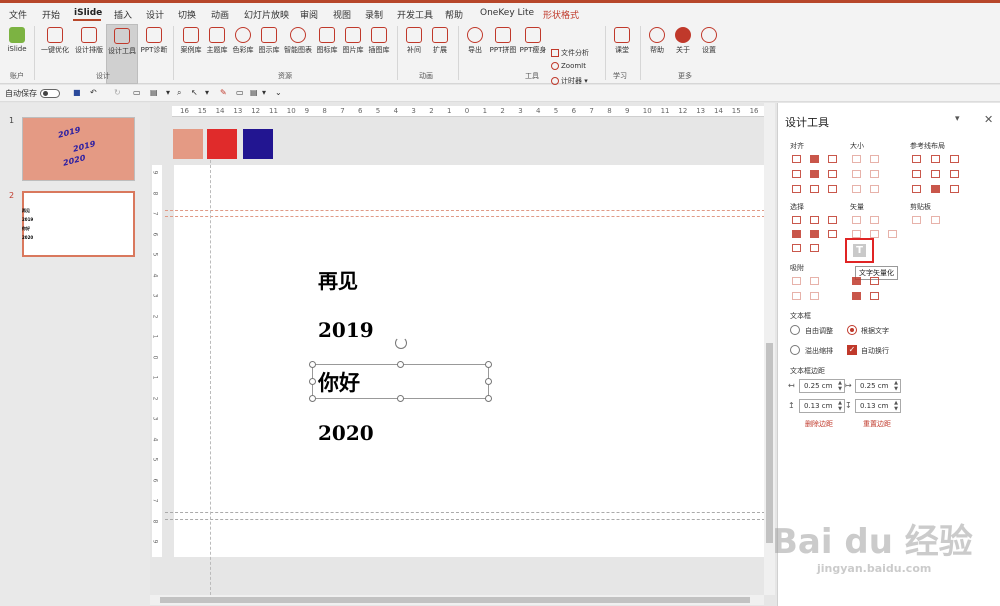  I want to click on snap-triangle-icon, so click(856, 296).